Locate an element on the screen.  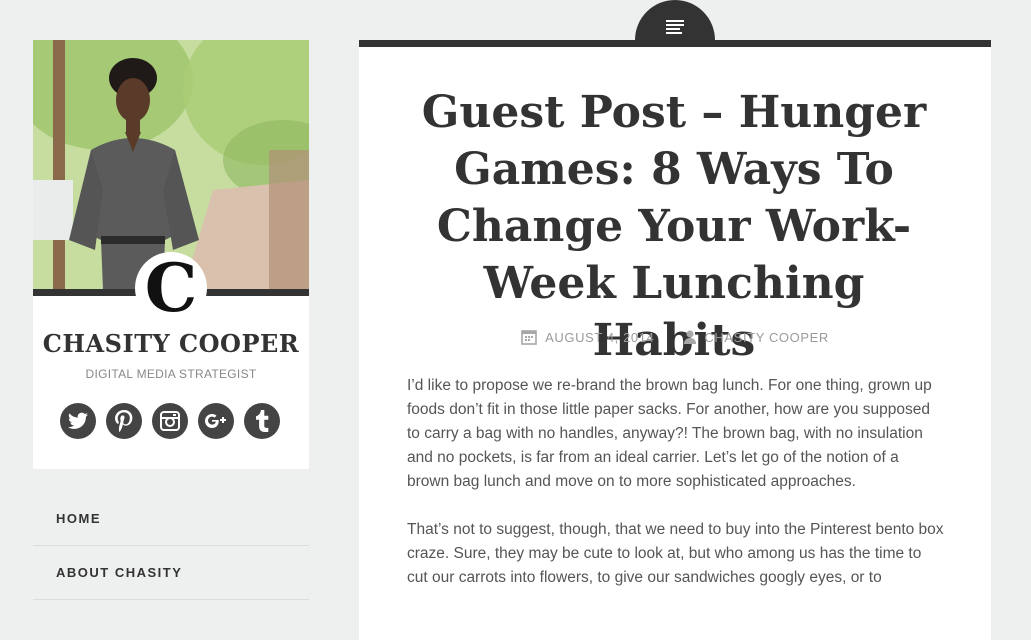
user-icon is located at coordinates (690, 337).